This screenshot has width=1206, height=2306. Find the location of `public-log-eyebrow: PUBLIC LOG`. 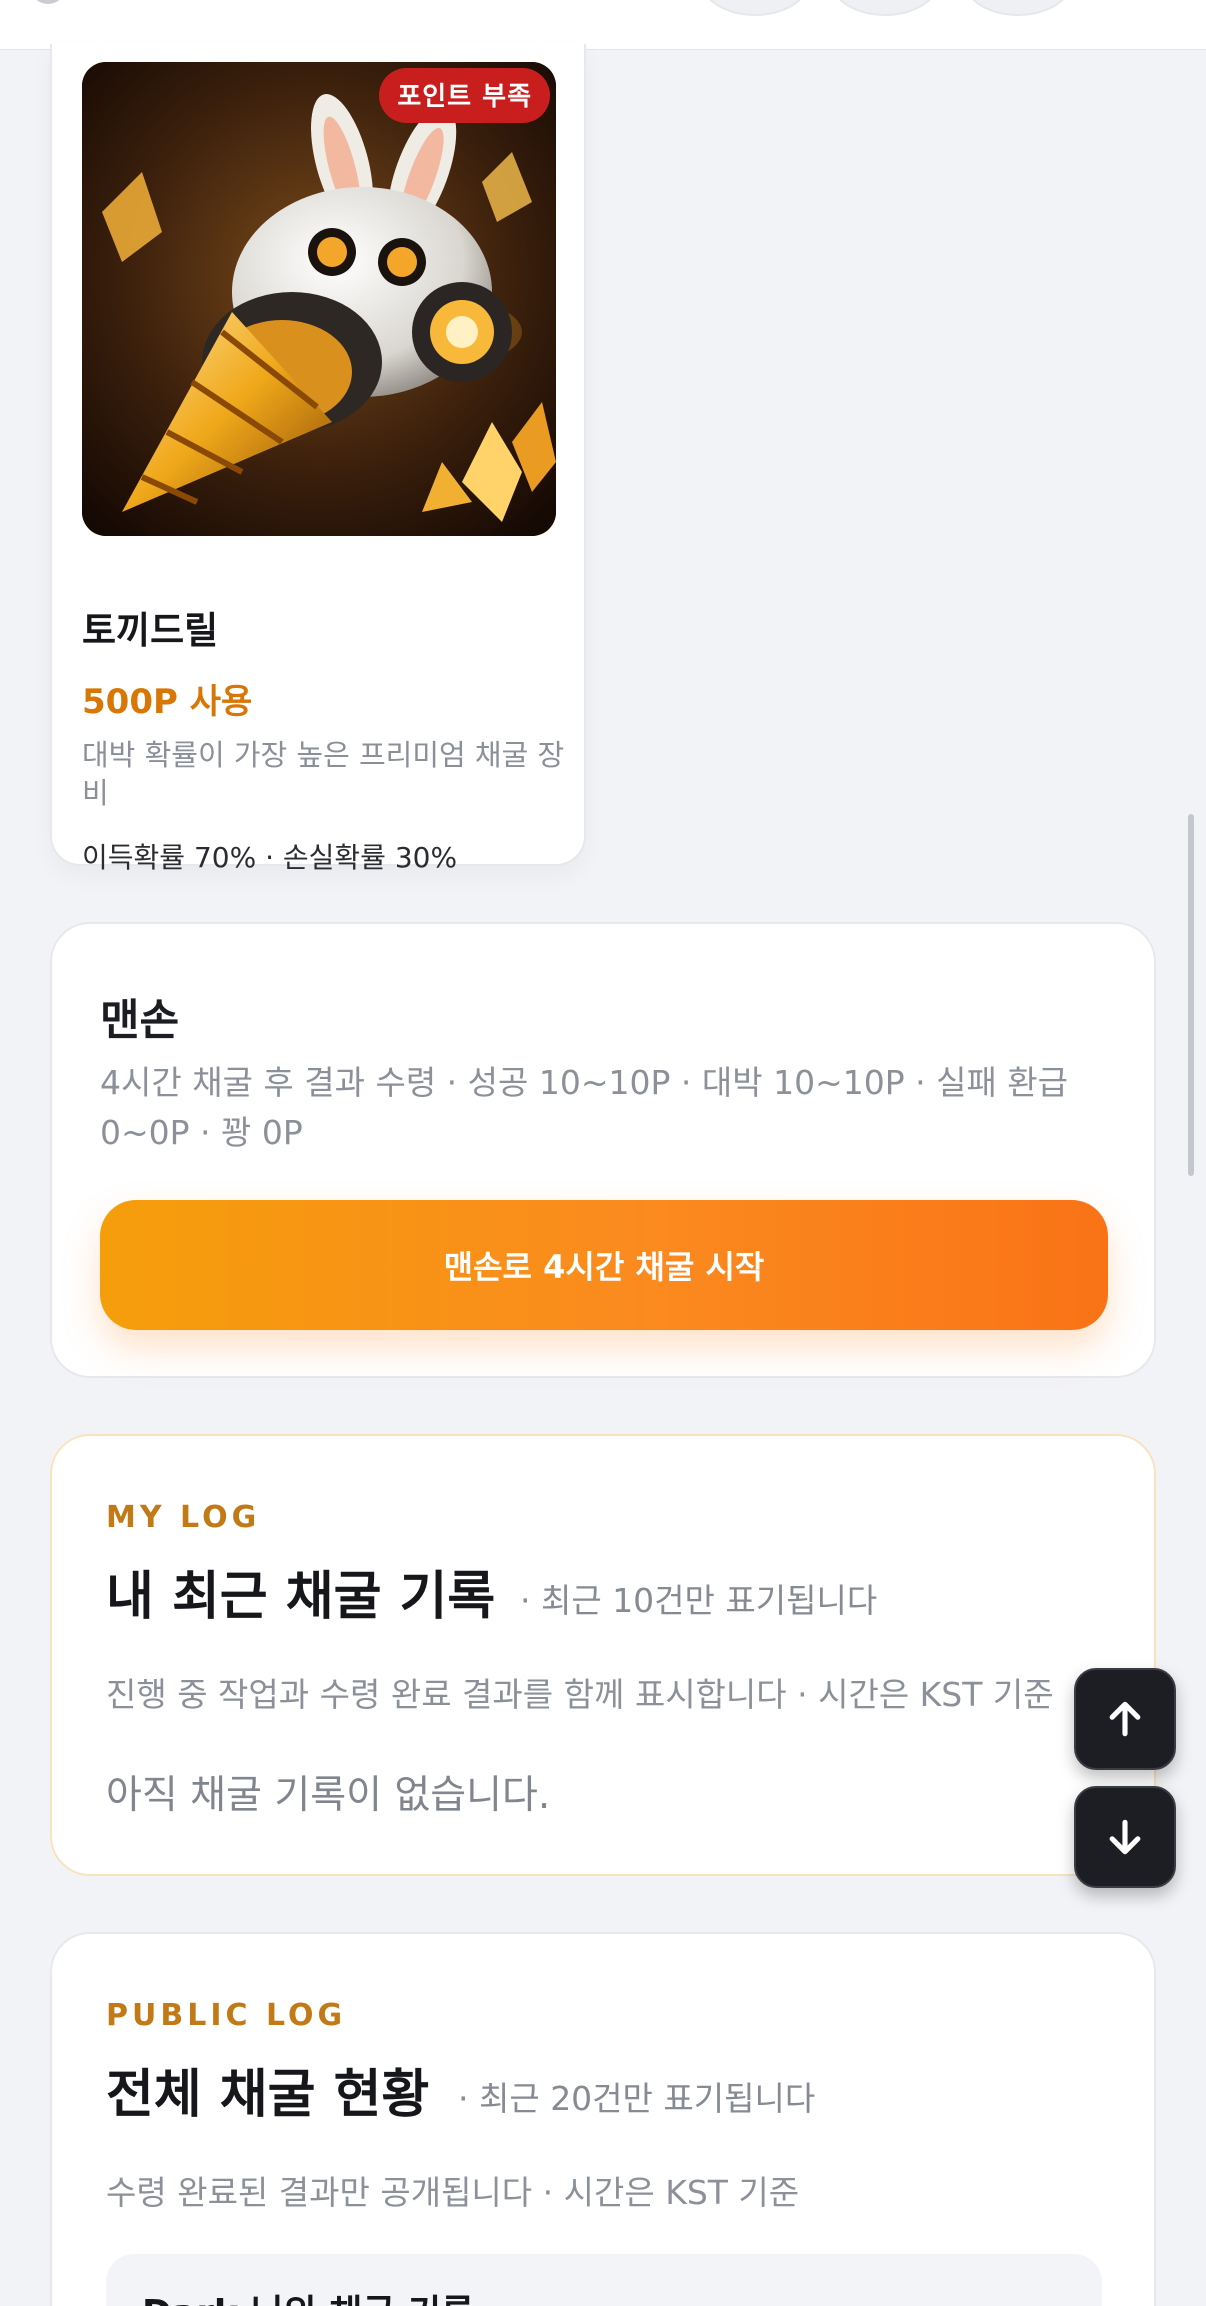

public-log-eyebrow: PUBLIC LOG is located at coordinates (226, 2015).